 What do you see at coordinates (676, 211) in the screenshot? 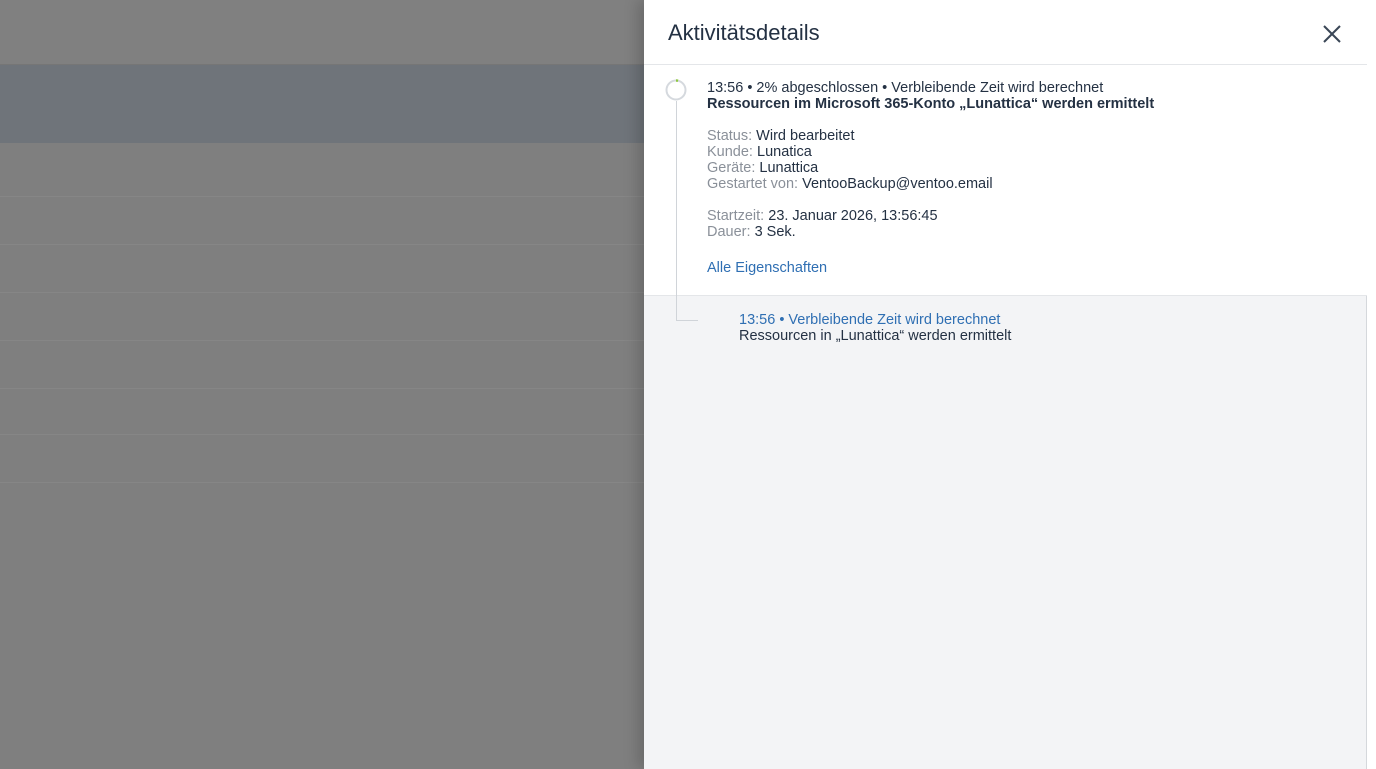
I see `timeline-line` at bounding box center [676, 211].